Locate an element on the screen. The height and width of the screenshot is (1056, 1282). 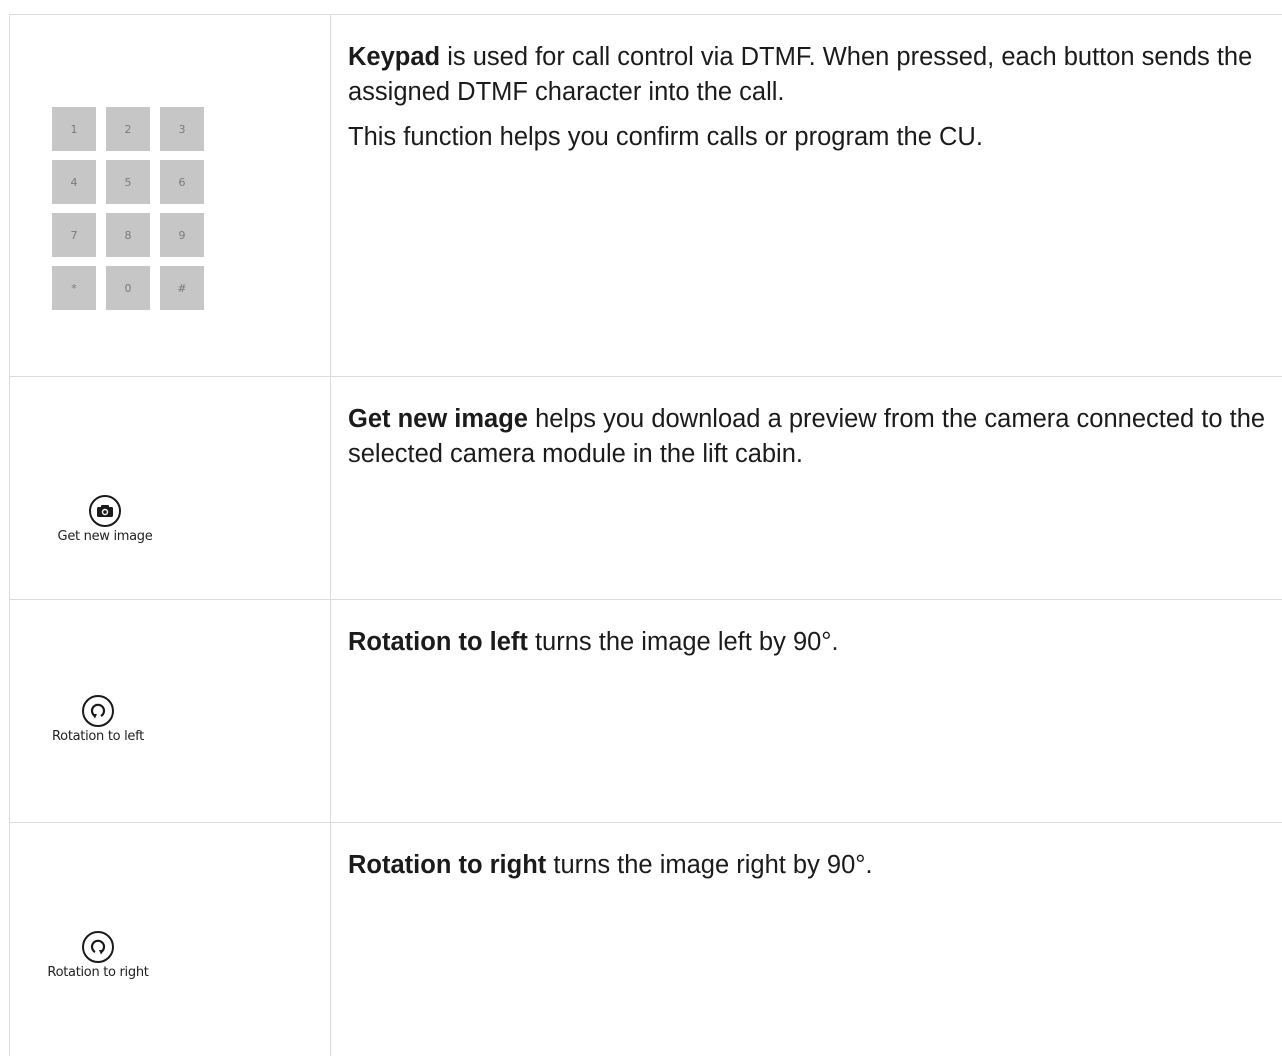
rotate-right-icon is located at coordinates (98, 947).